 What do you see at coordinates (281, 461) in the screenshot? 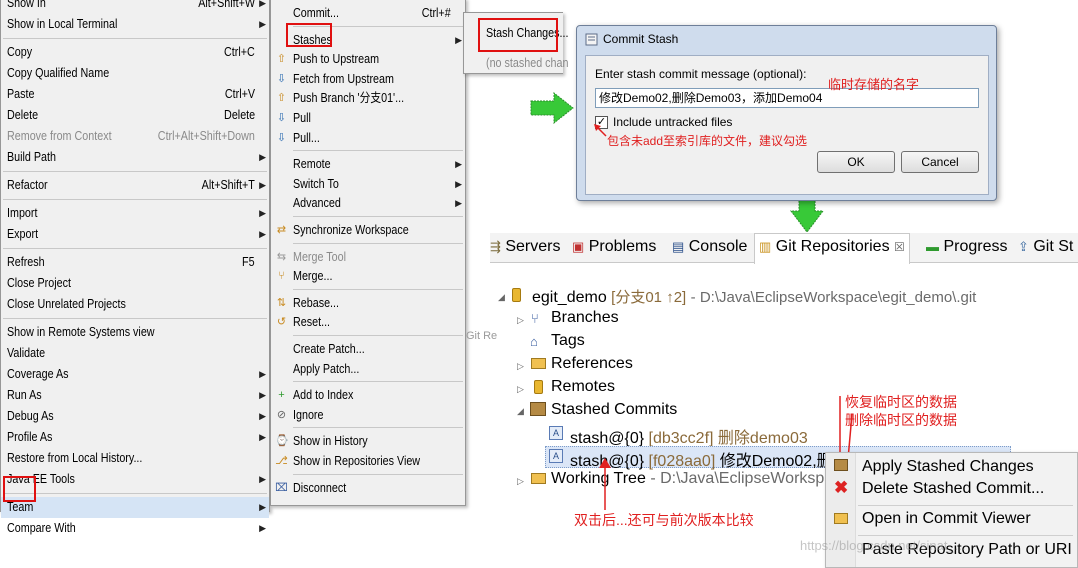
I see `team-item-icon: ⎇` at bounding box center [281, 461].